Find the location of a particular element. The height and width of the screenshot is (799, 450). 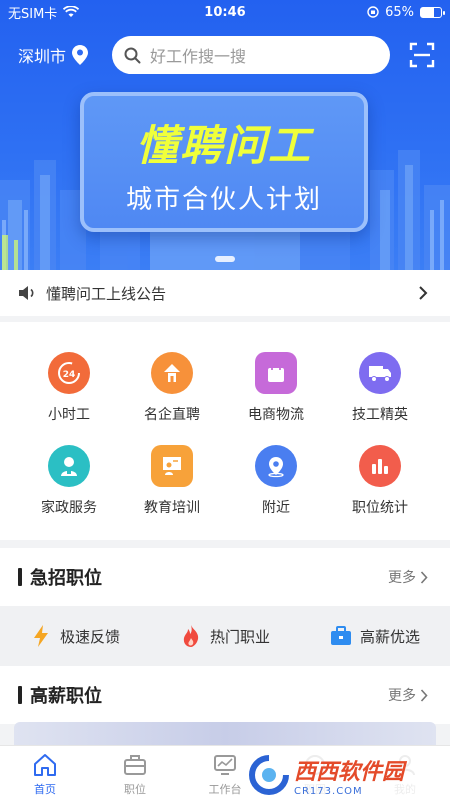

announcement-text: 懂聘问工上线公告 is located at coordinates (106, 293).